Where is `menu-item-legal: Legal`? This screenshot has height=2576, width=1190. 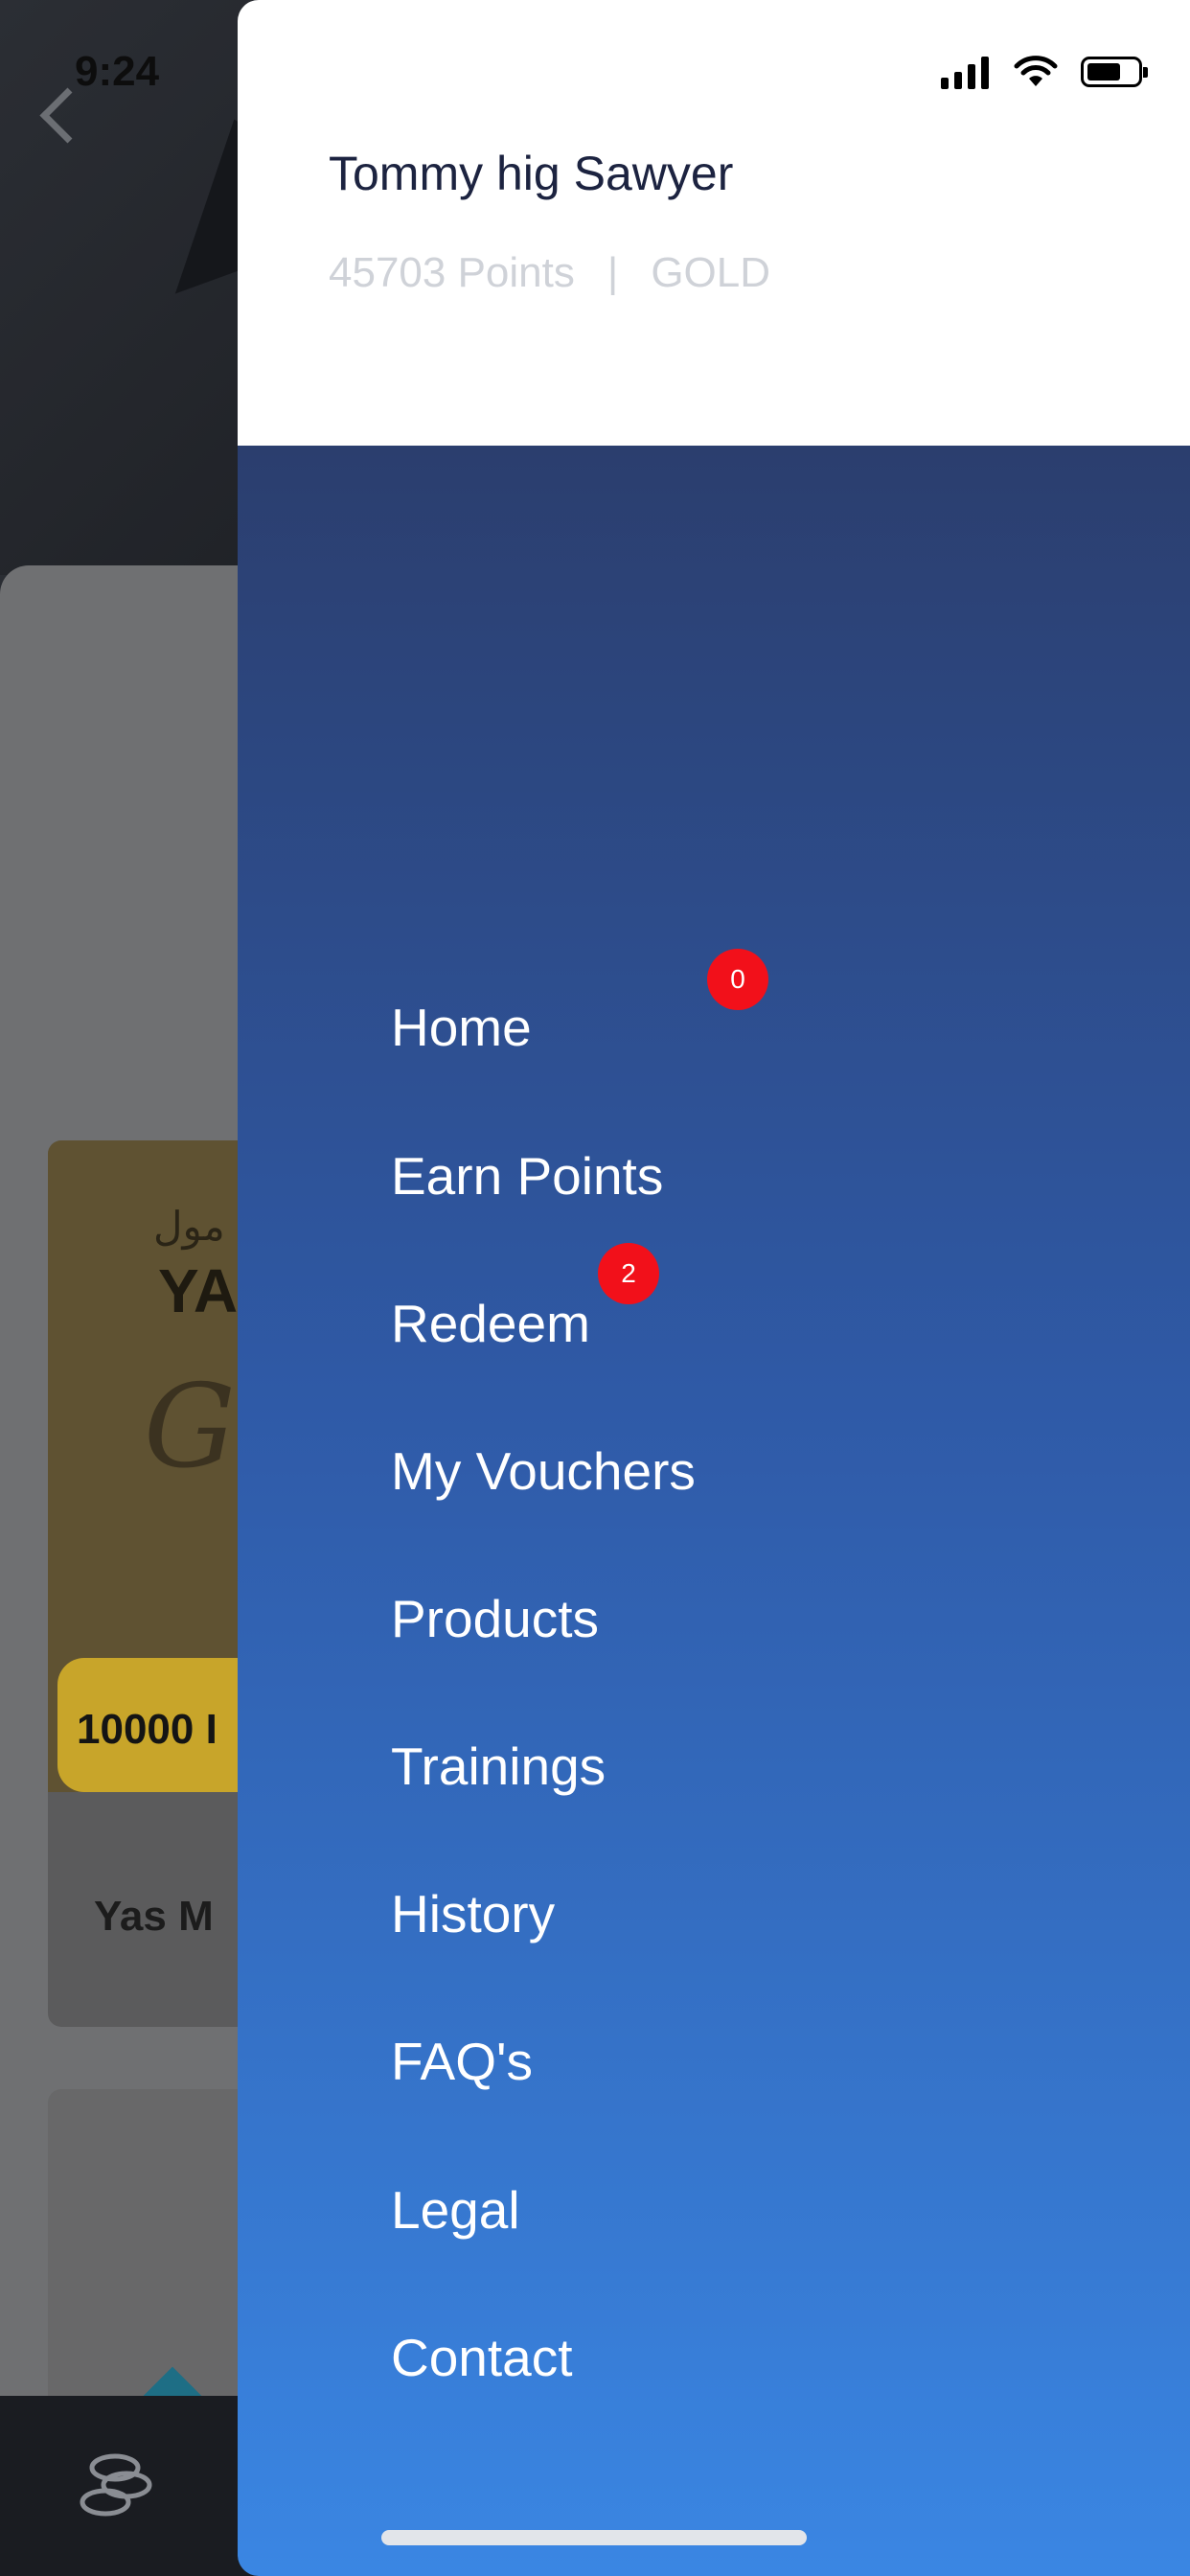
menu-item-legal: Legal is located at coordinates (456, 2210).